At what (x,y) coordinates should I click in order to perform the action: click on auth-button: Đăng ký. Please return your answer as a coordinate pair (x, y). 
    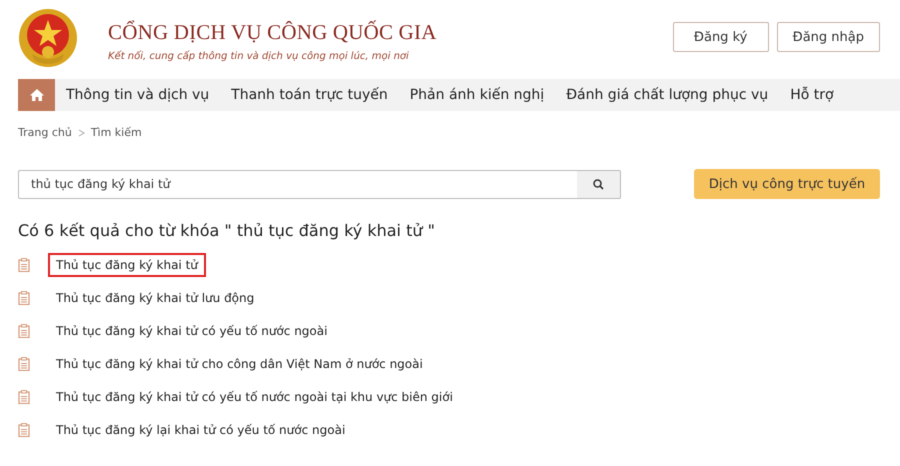
    Looking at the image, I should click on (720, 37).